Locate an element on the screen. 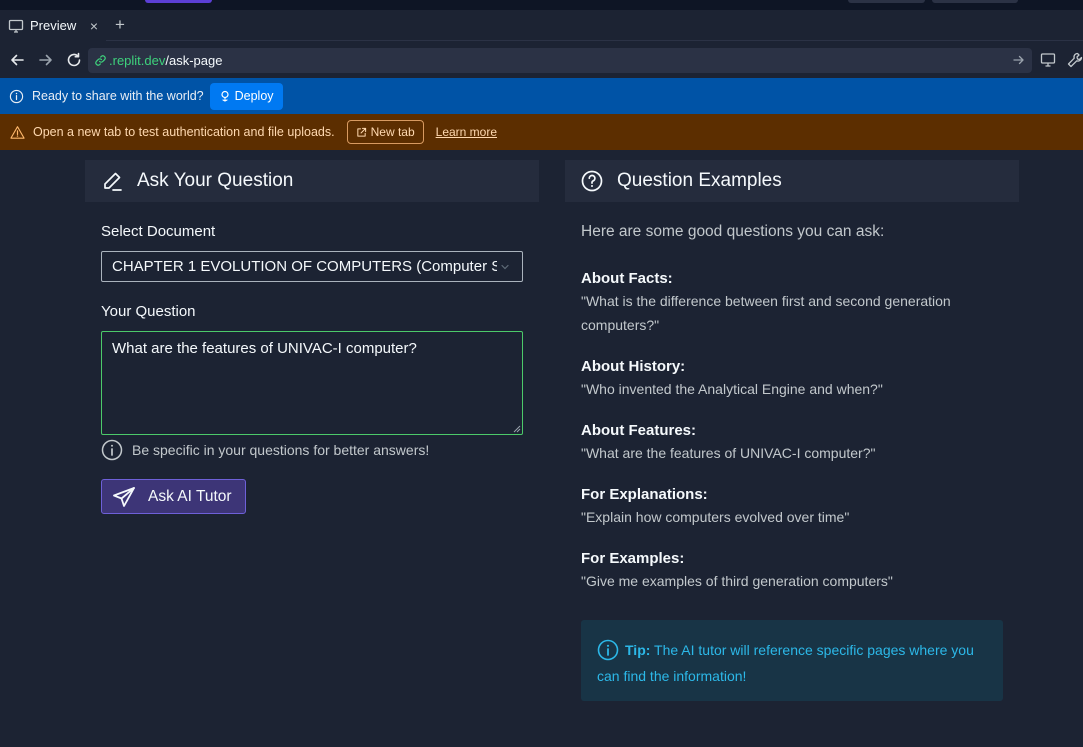 This screenshot has height=747, width=1083. select-document-label: Select Document is located at coordinates (158, 231).